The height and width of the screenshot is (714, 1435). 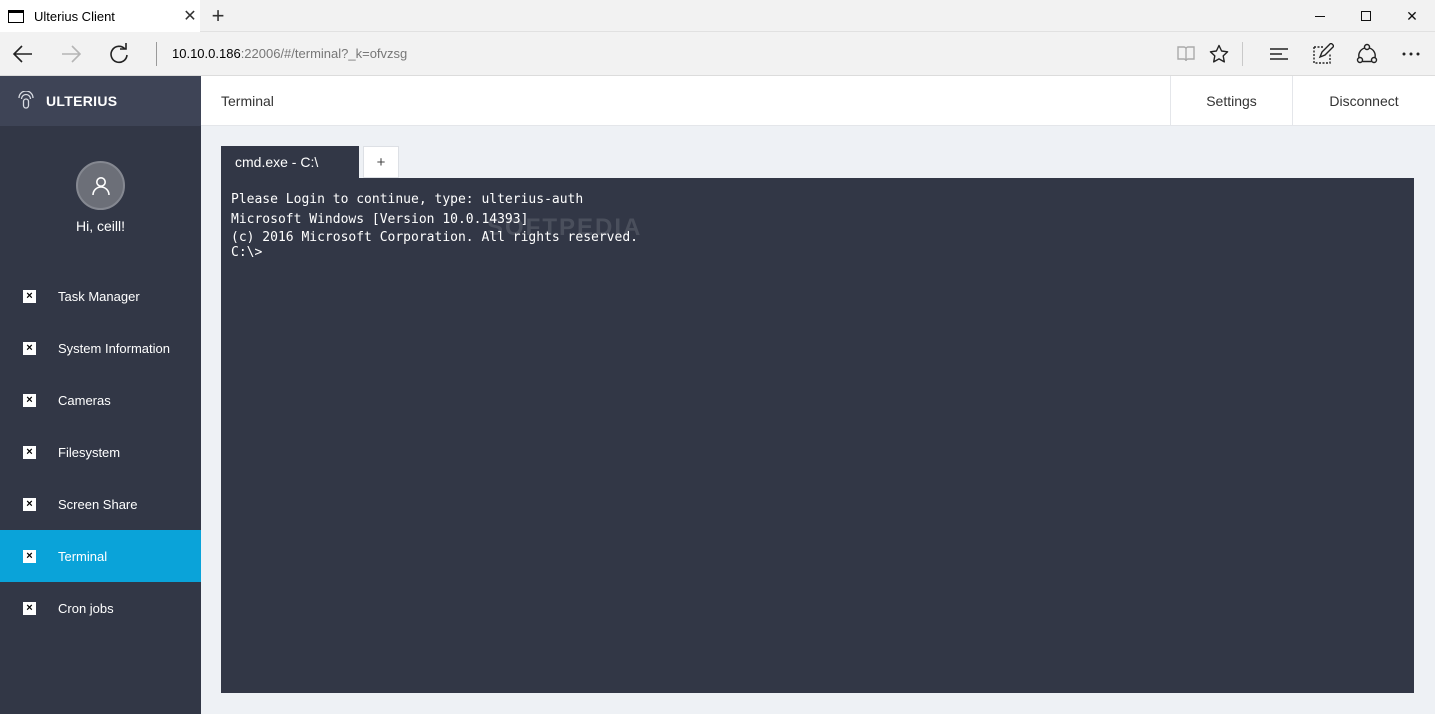 What do you see at coordinates (1363, 101) in the screenshot?
I see `disconnect-button: Disconnect` at bounding box center [1363, 101].